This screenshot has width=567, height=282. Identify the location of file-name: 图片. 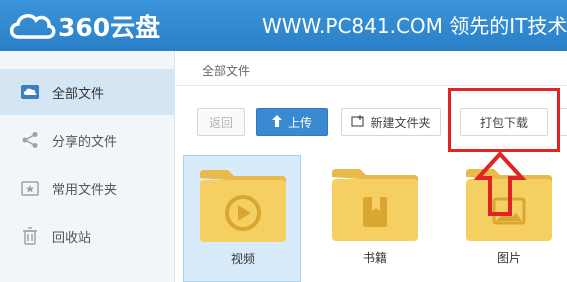
(508, 258).